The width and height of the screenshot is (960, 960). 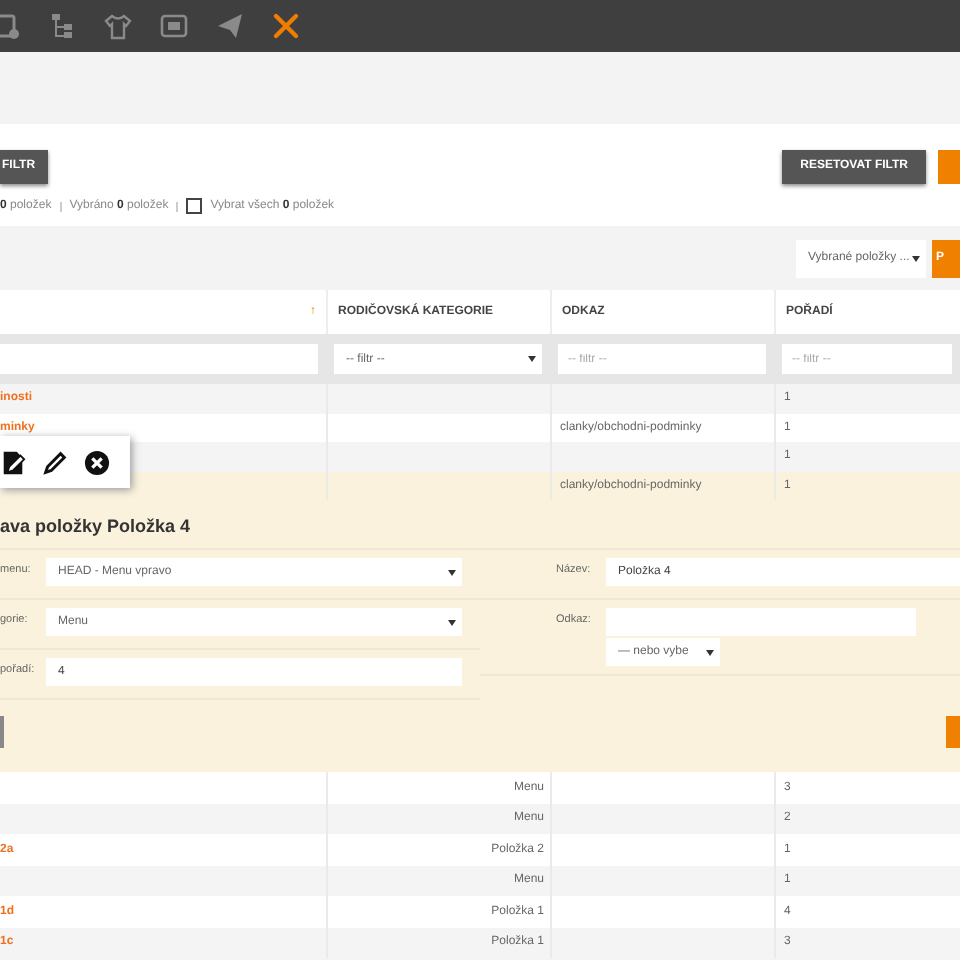 I want to click on tools-icon, so click(x=286, y=26).